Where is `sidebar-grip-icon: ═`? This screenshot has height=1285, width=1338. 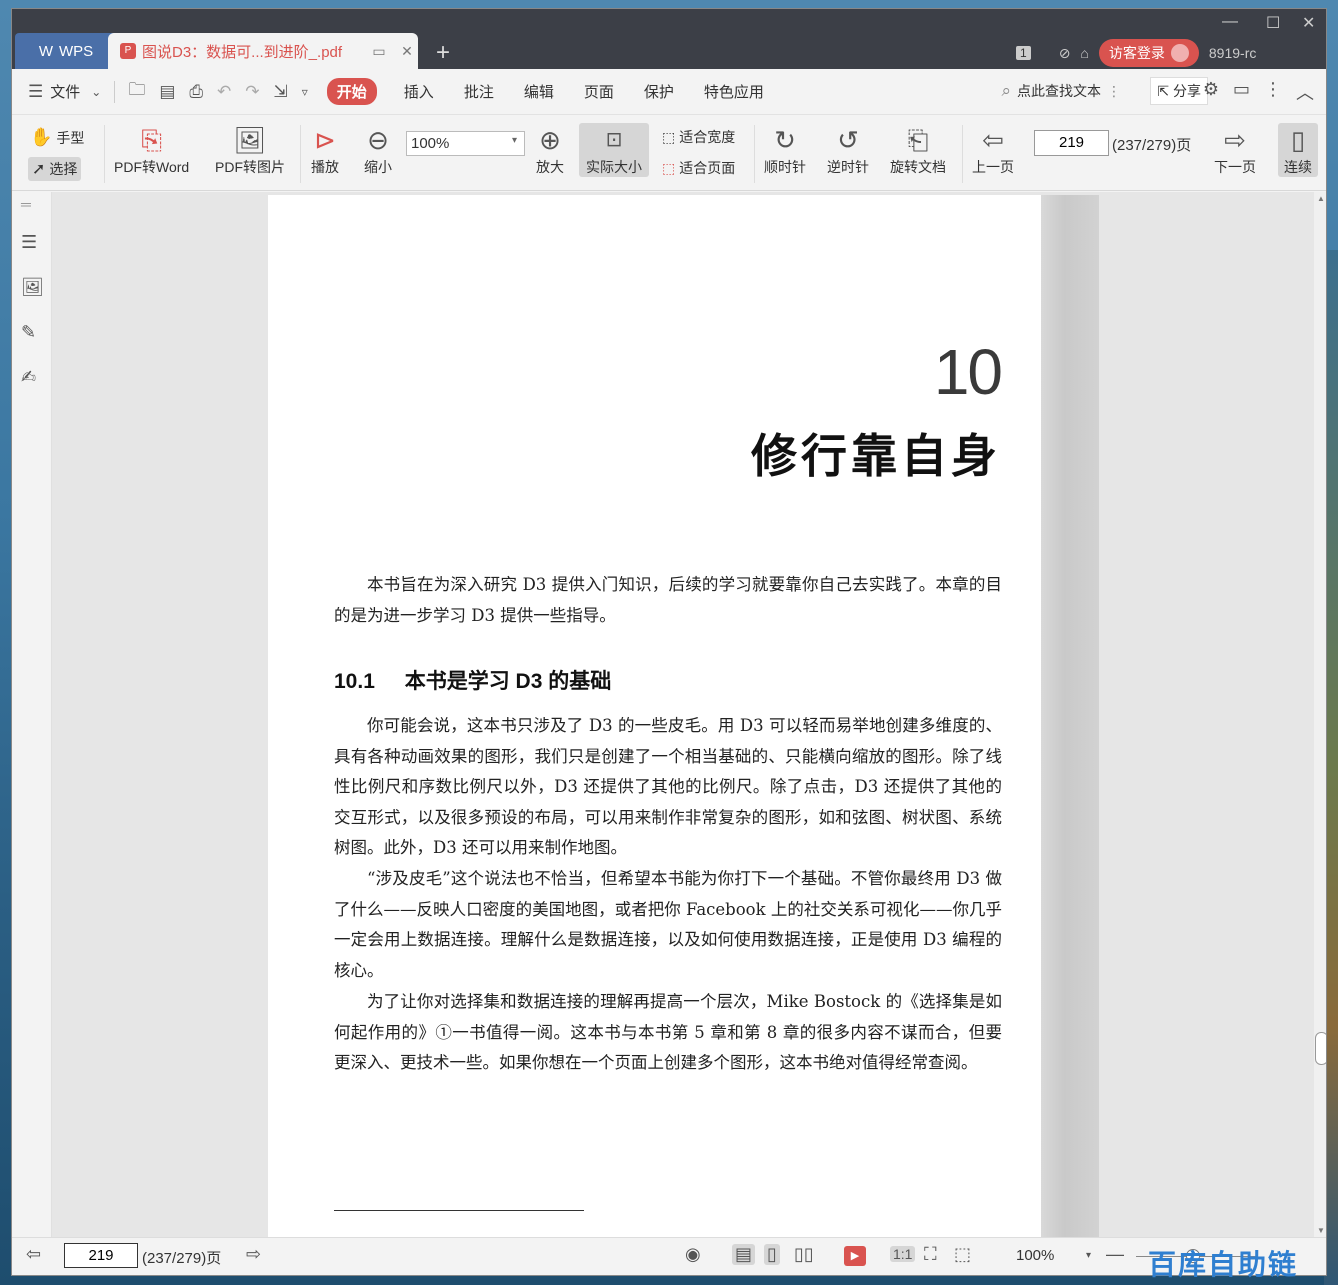
sidebar-grip-icon: ═ is located at coordinates (26, 204).